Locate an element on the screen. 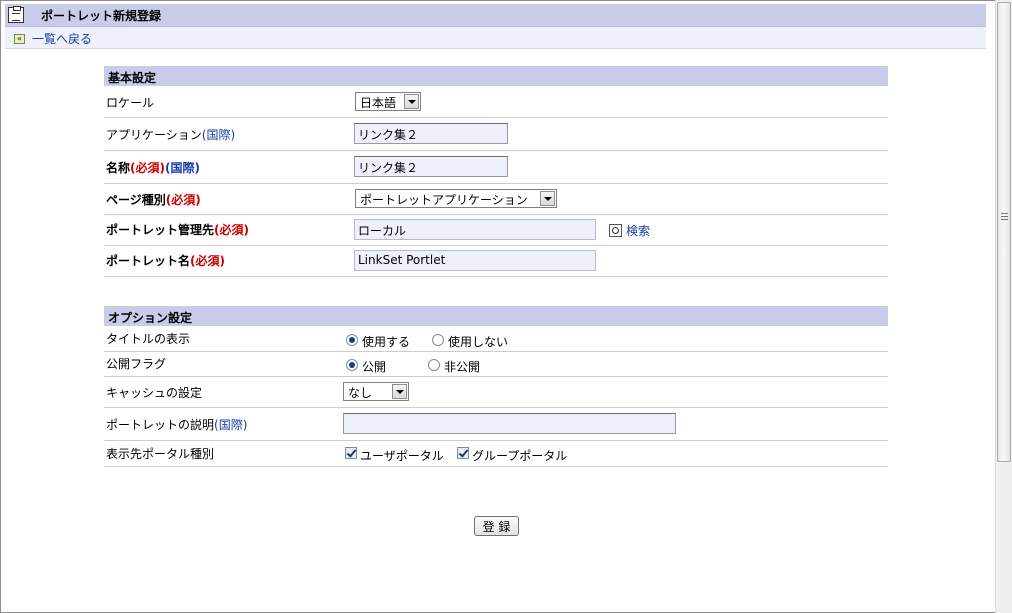 The image size is (1012, 613). application-row: アプリケーション(国際) リンク集２ is located at coordinates (496, 134).